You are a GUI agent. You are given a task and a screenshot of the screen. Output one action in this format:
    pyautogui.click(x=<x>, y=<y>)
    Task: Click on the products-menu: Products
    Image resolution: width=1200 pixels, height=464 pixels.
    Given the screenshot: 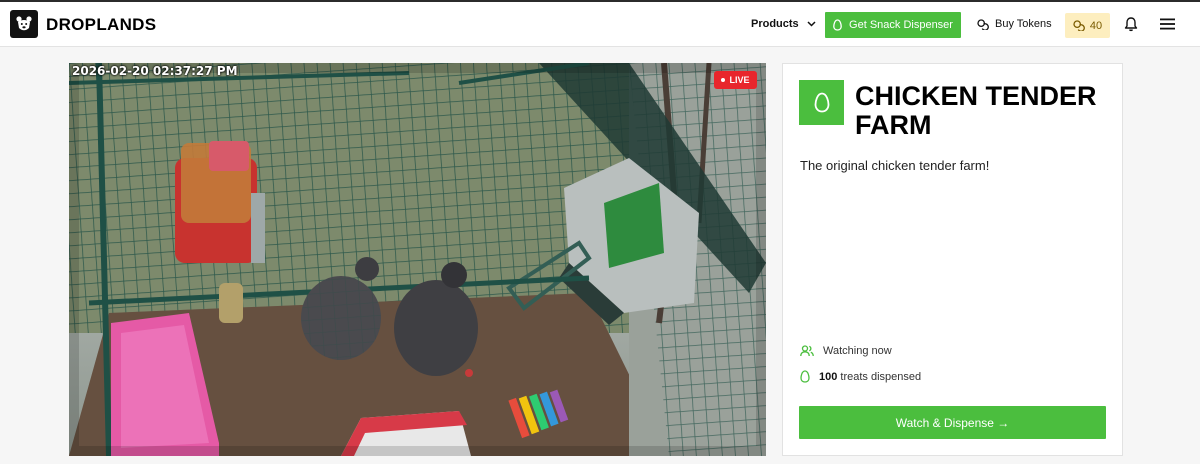 What is the action you would take?
    pyautogui.click(x=783, y=24)
    